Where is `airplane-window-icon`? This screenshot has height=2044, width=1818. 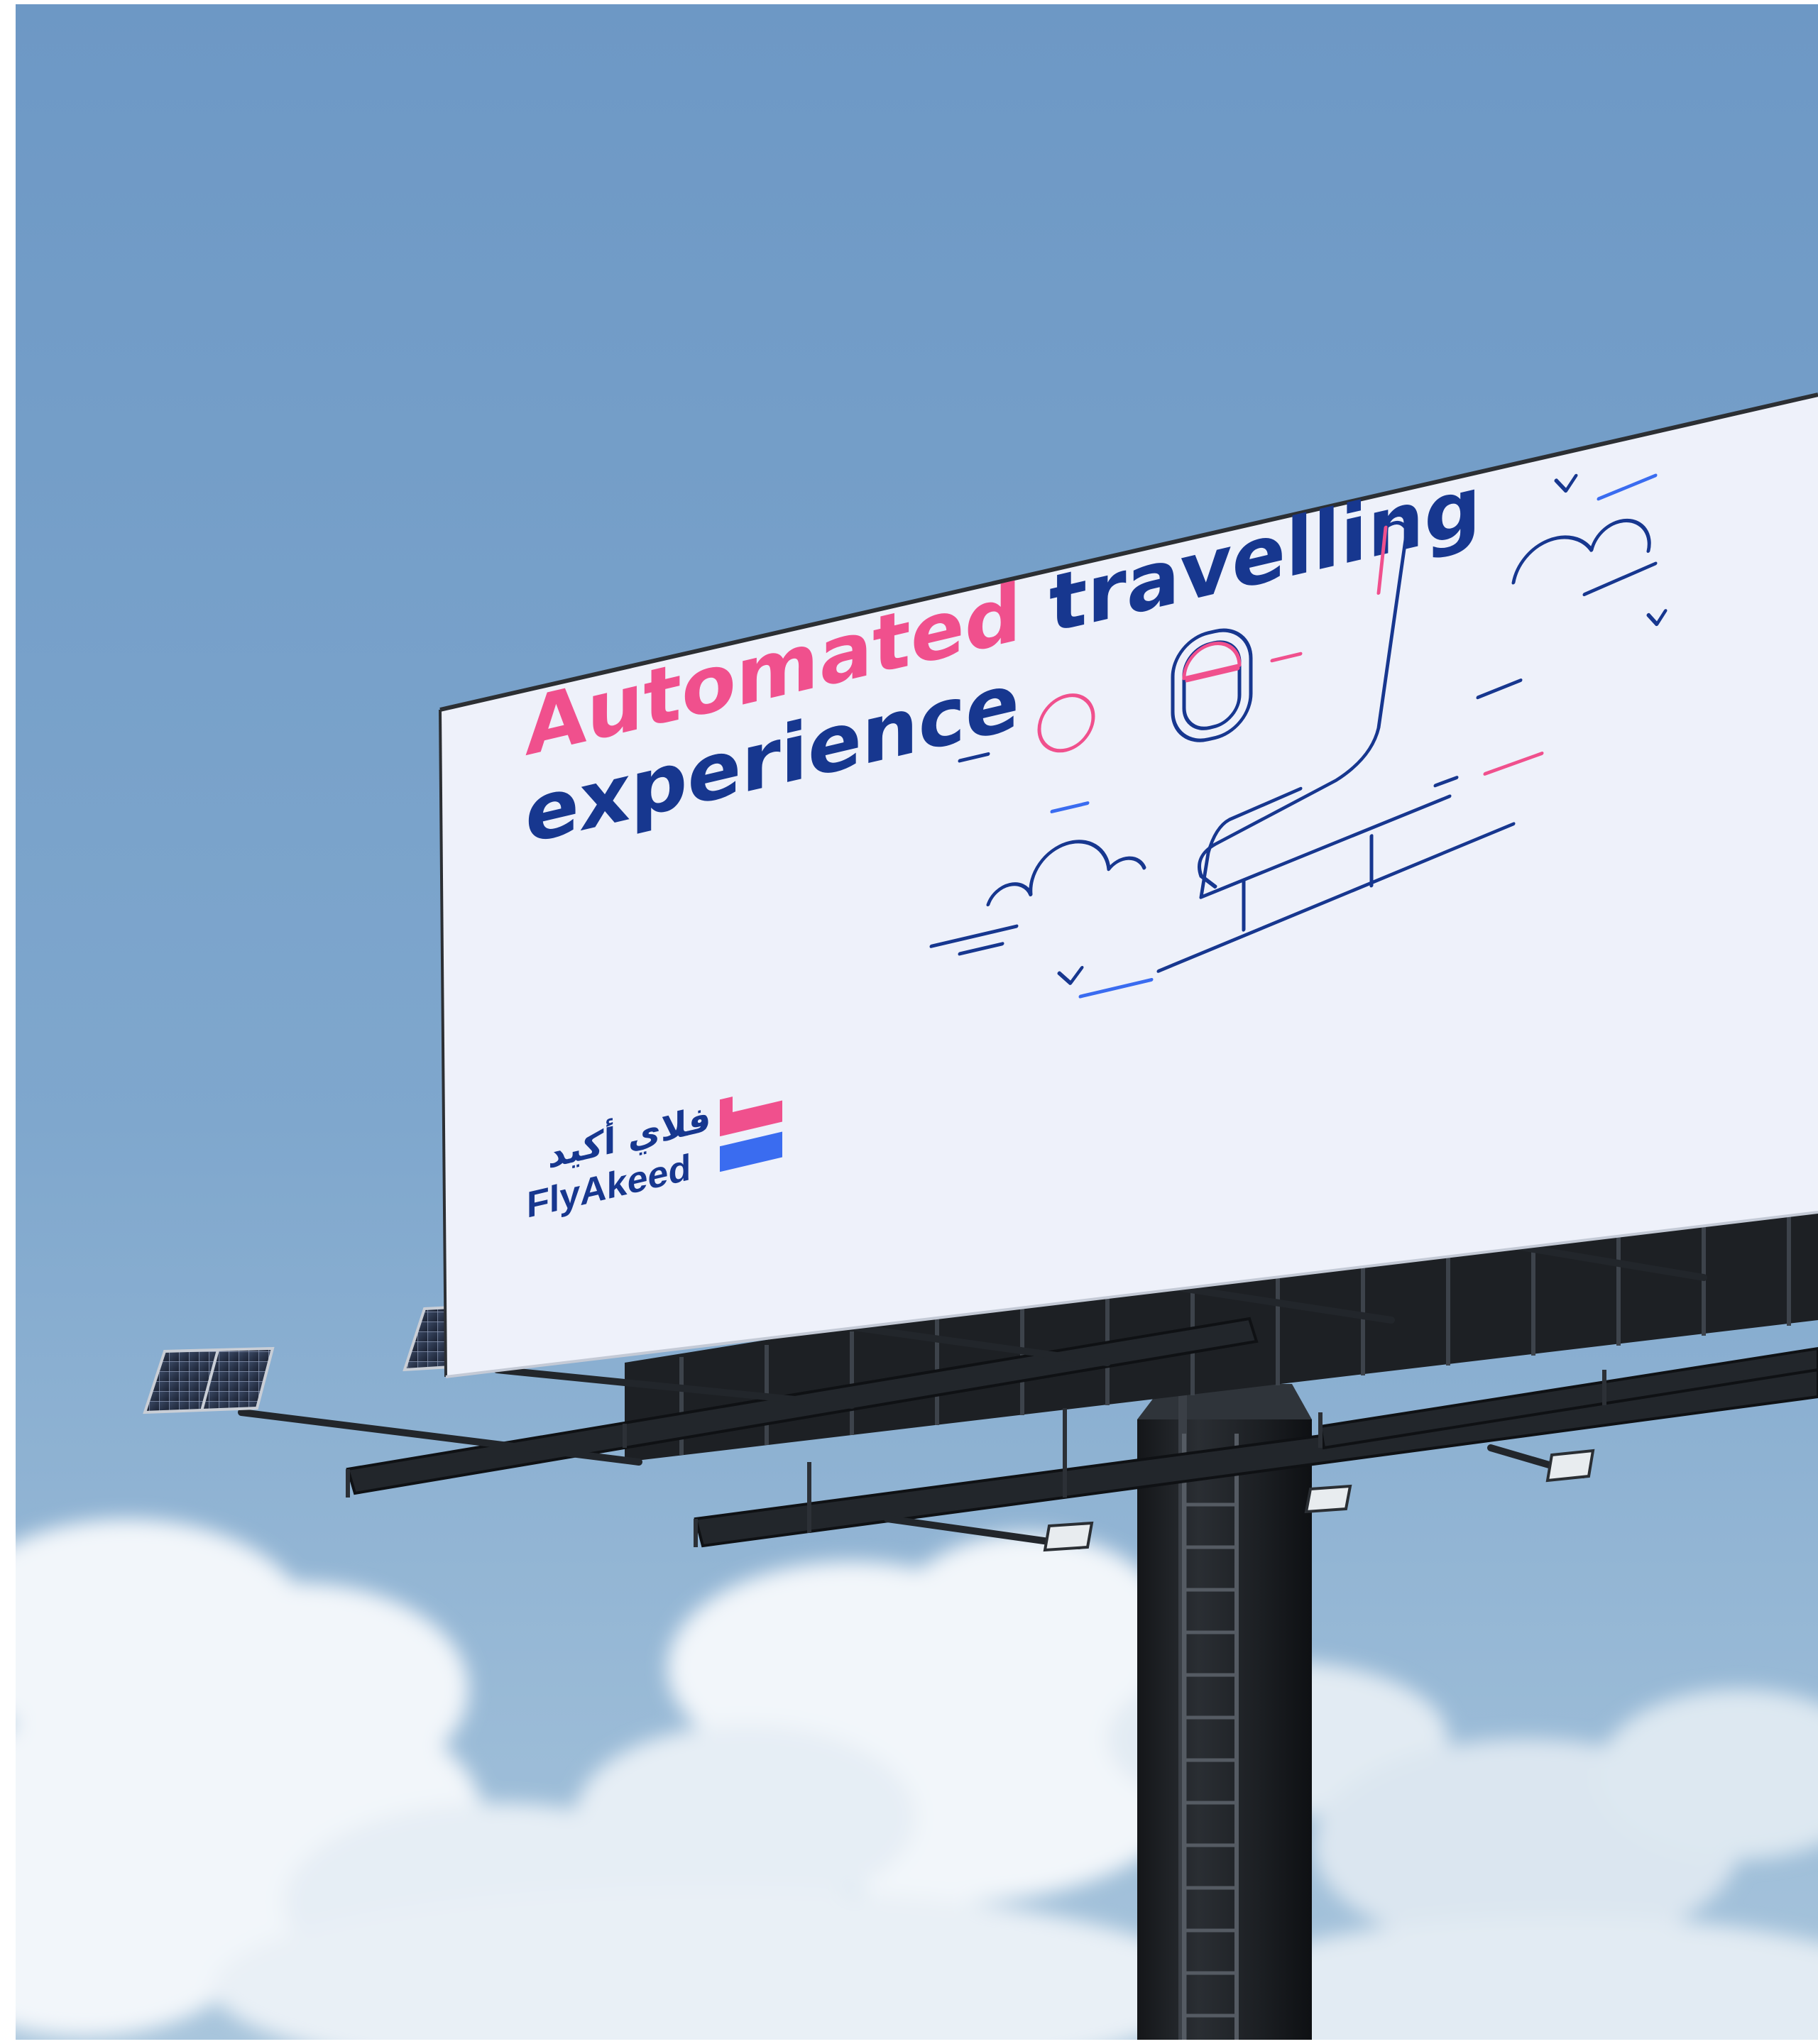
airplane-window-icon is located at coordinates (1212, 685).